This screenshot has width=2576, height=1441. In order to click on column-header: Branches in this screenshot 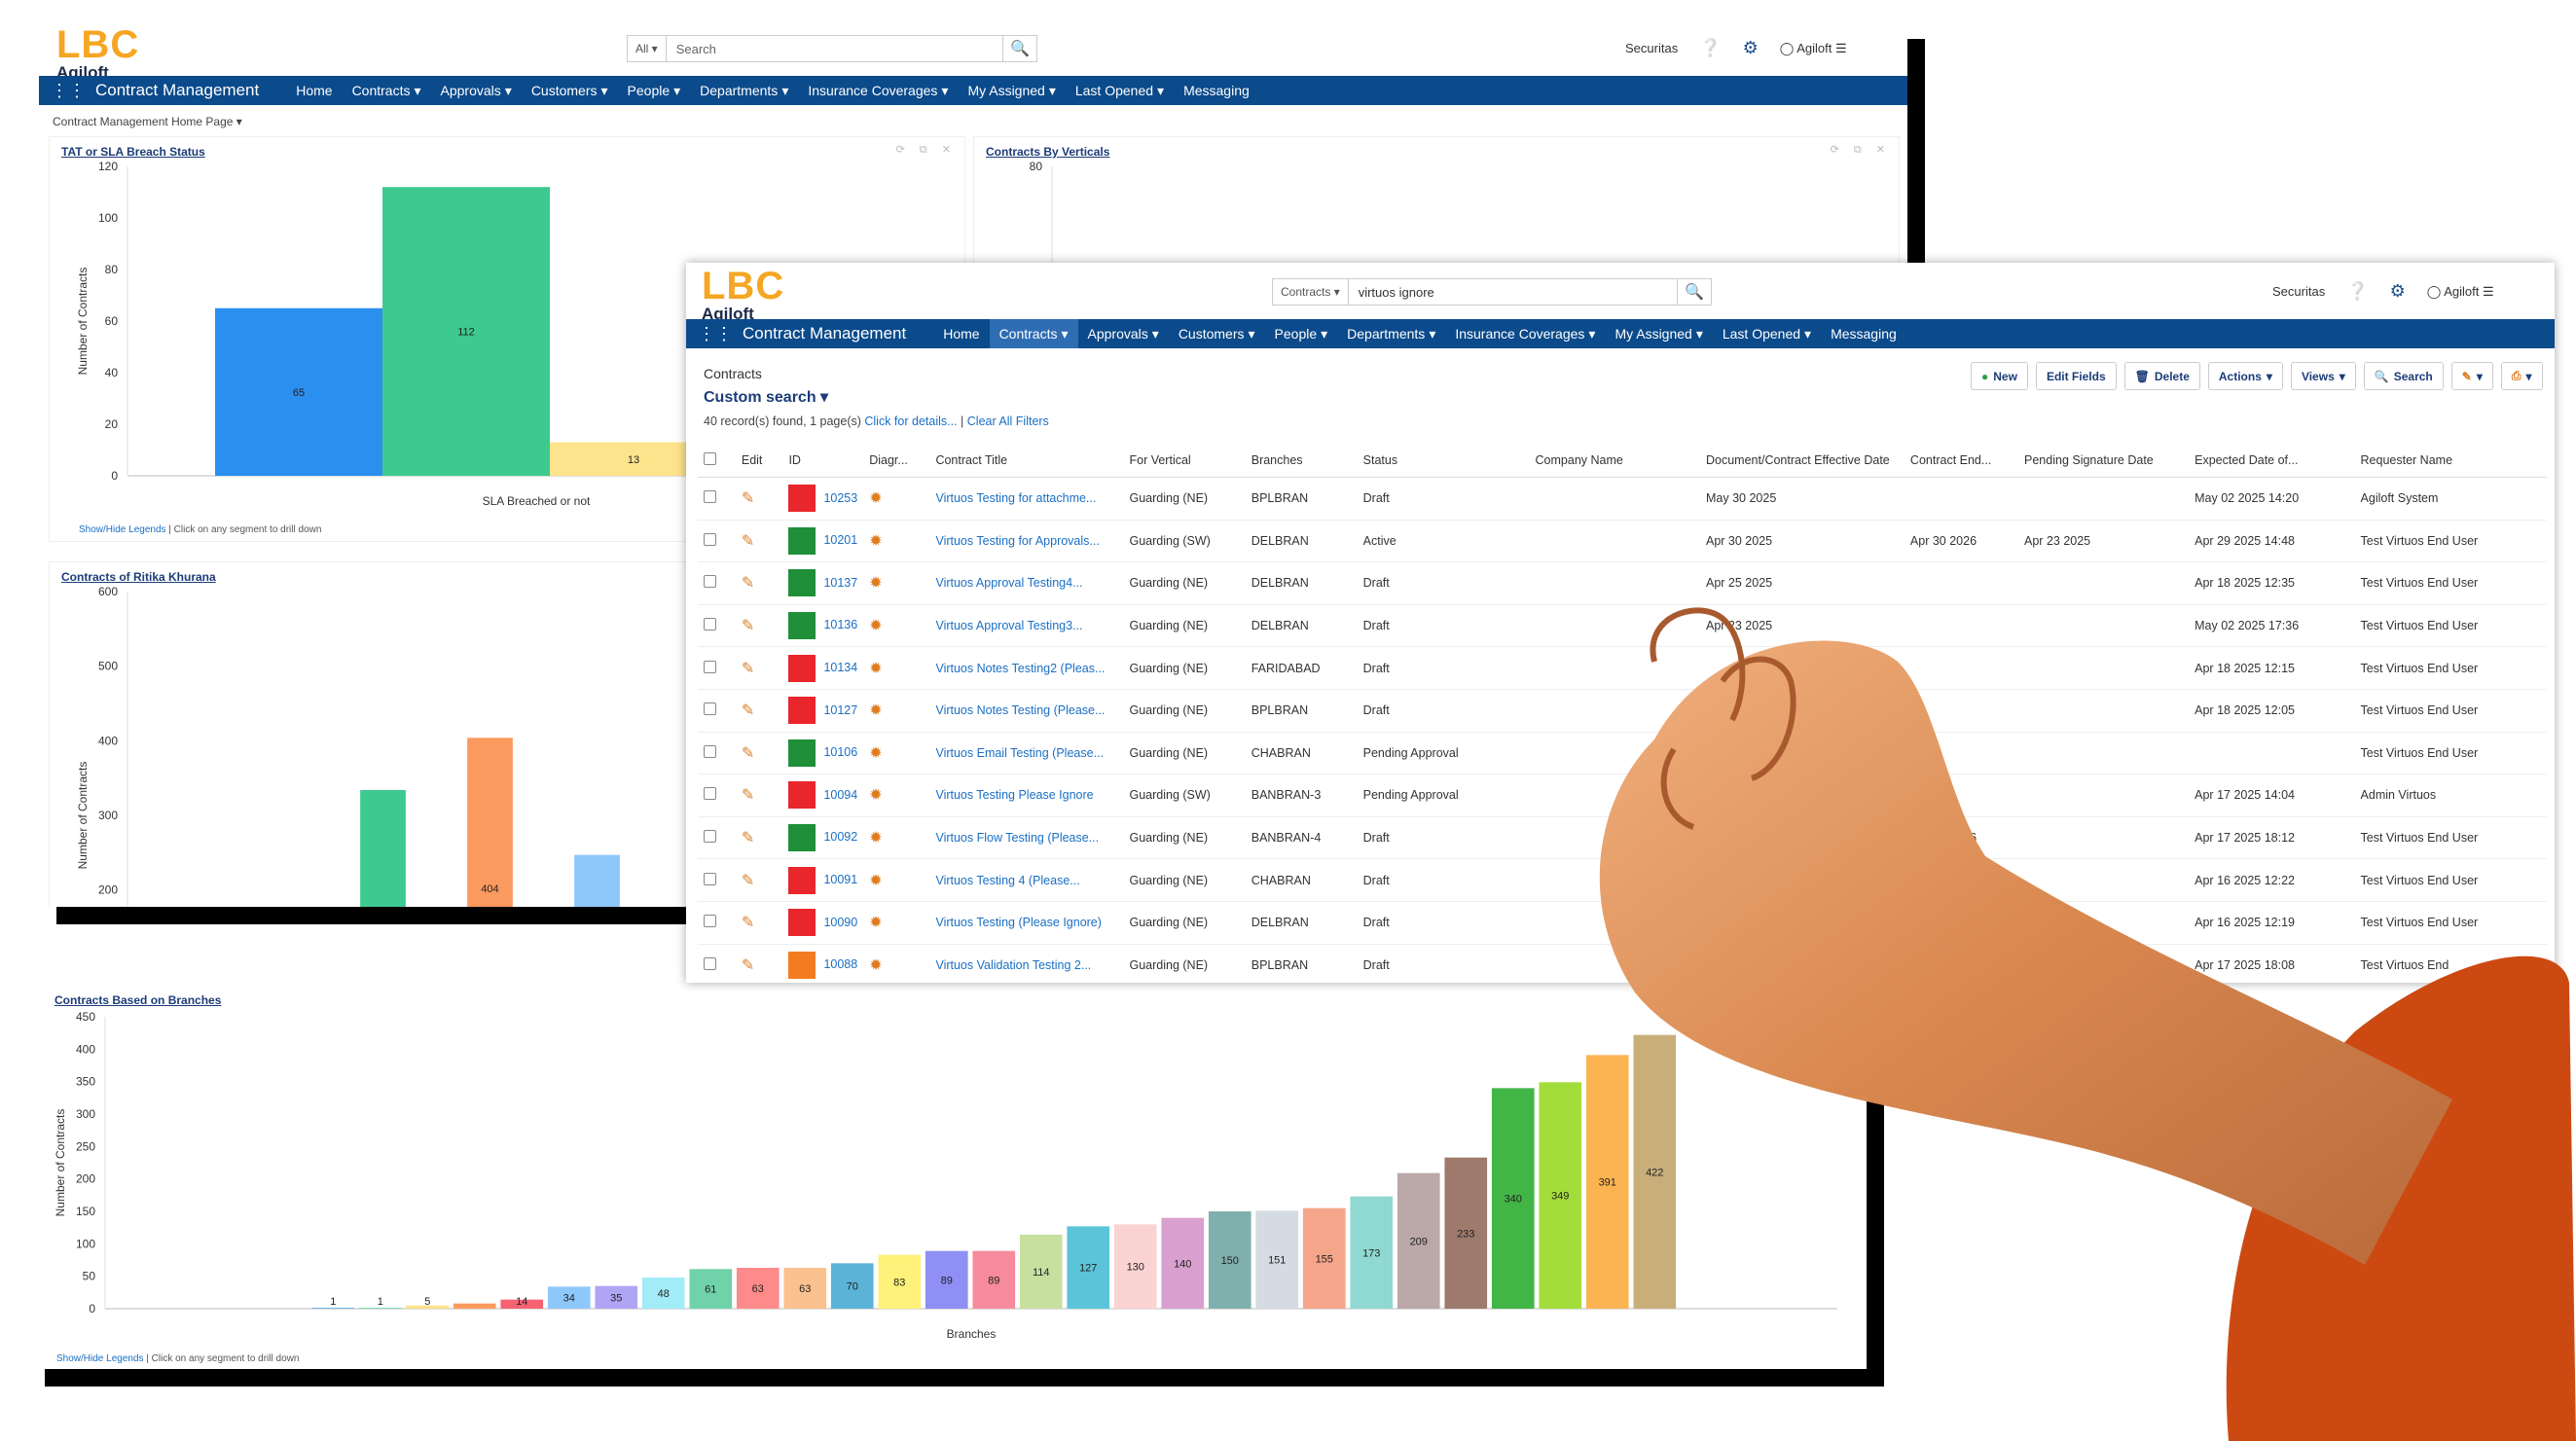, I will do `click(1301, 461)`.